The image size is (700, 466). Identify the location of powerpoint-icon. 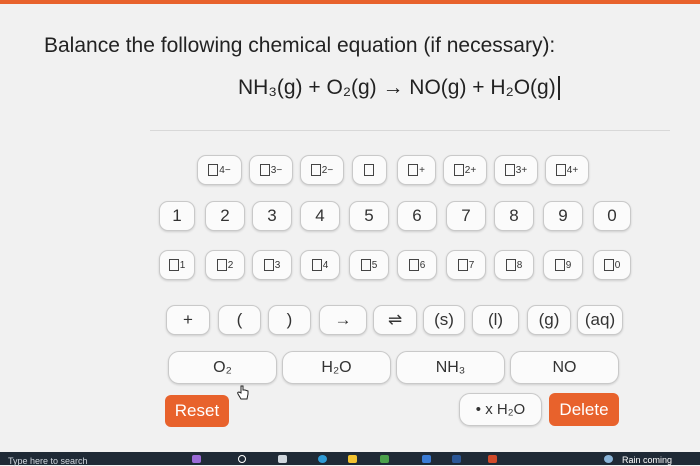
(492, 459).